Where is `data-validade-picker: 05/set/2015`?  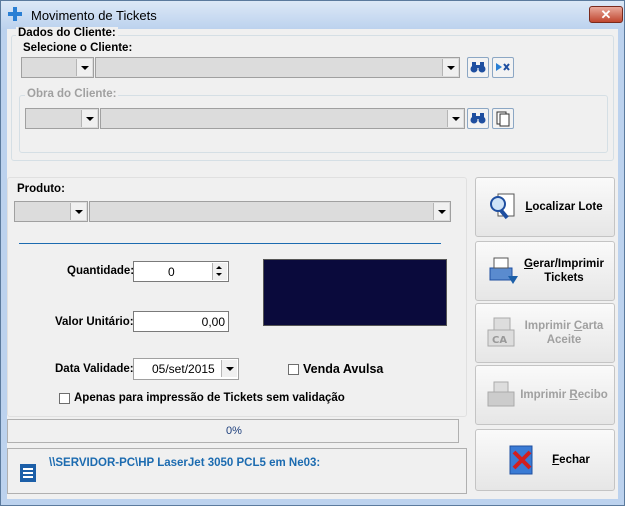
data-validade-picker: 05/set/2015 is located at coordinates (186, 369).